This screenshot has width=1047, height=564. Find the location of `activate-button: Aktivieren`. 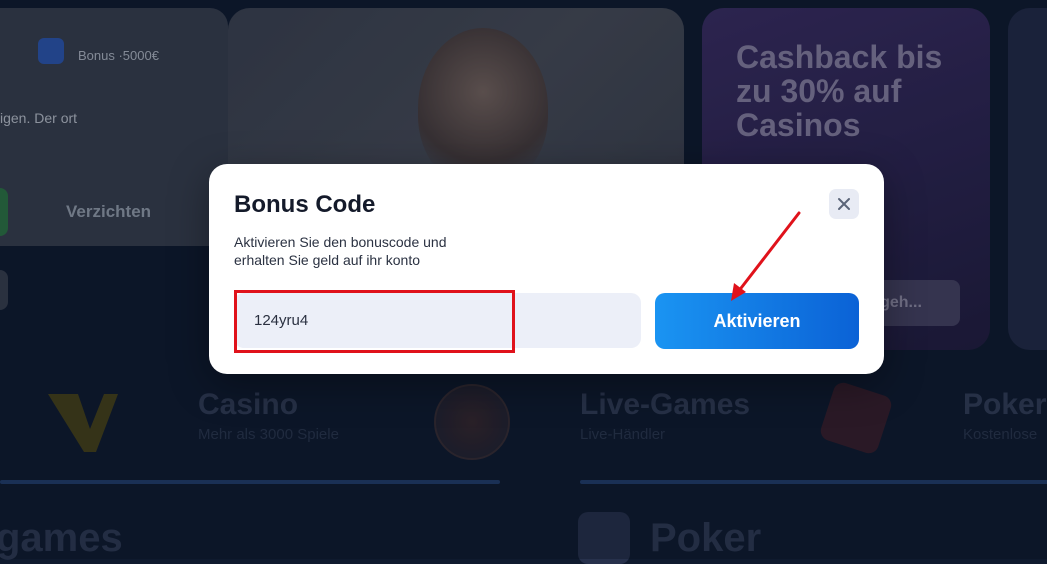

activate-button: Aktivieren is located at coordinates (757, 321).